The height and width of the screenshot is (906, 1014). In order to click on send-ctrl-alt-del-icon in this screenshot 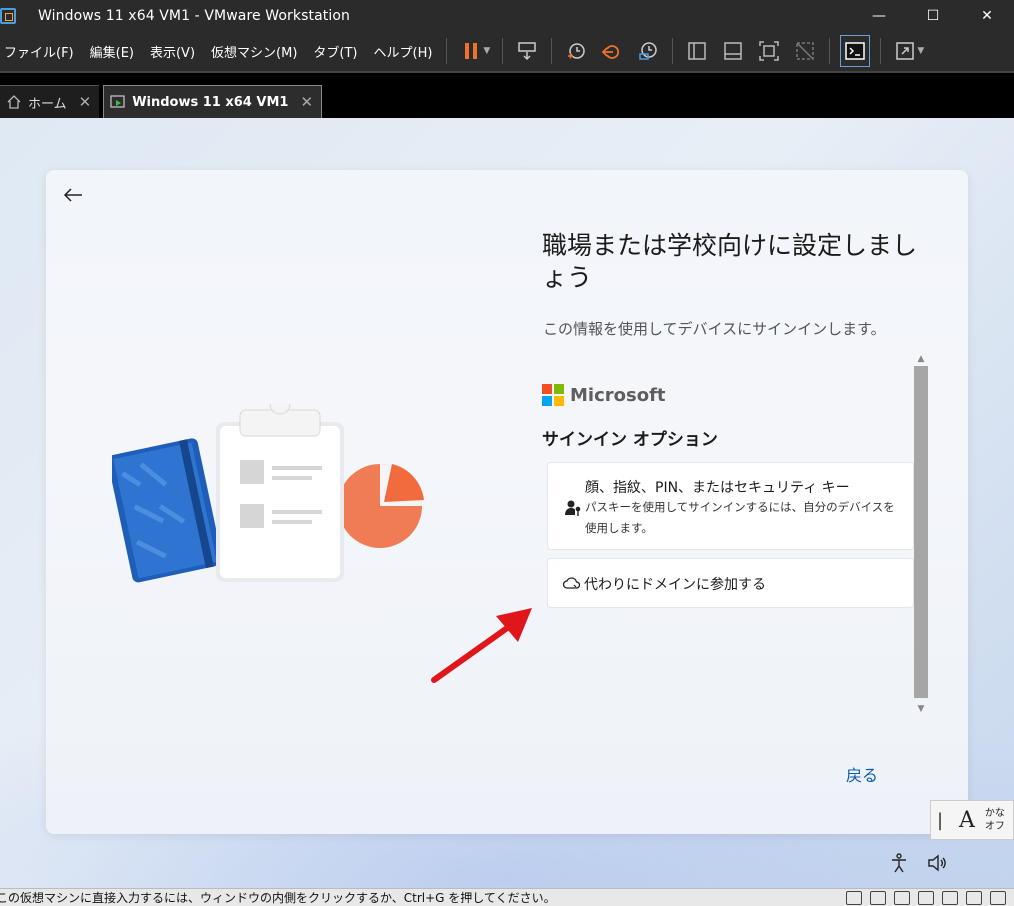, I will do `click(527, 51)`.